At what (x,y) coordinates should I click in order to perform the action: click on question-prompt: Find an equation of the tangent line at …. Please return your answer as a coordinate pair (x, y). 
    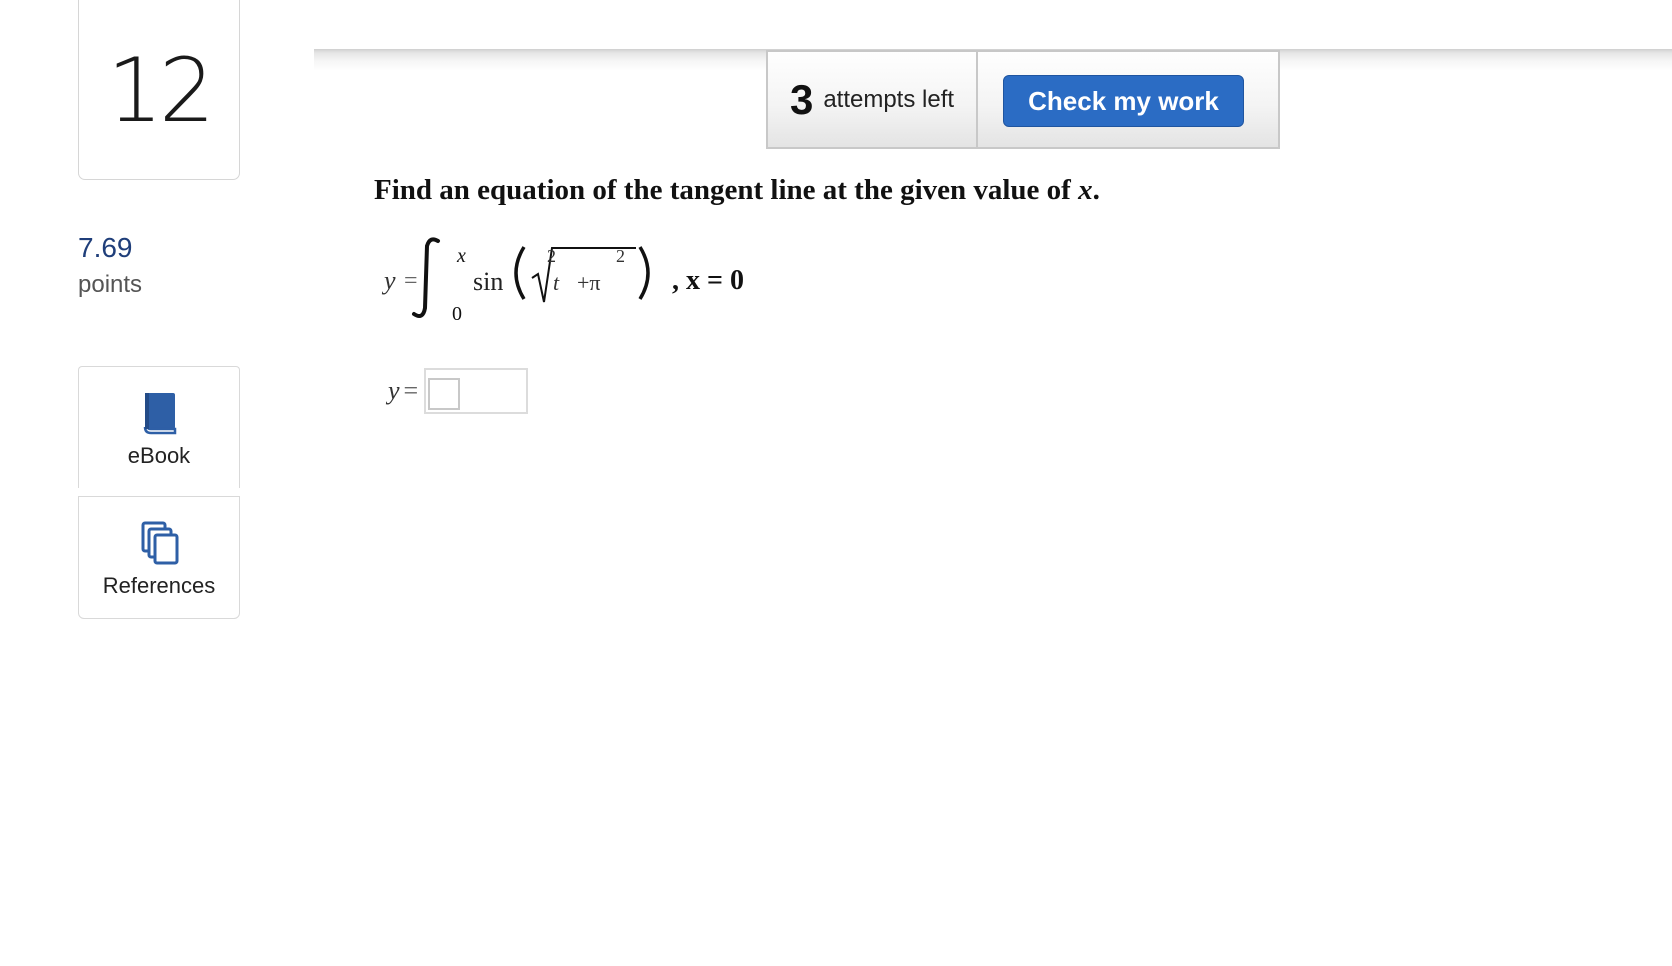
    Looking at the image, I should click on (737, 190).